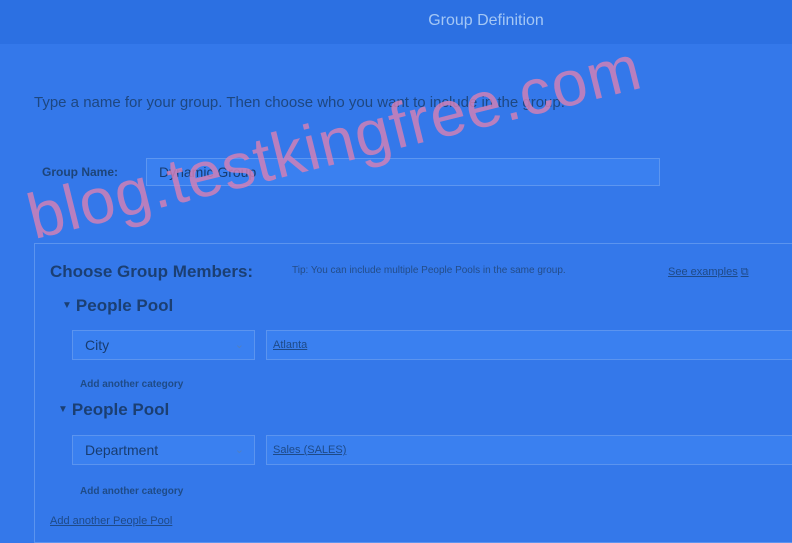 Image resolution: width=792 pixels, height=543 pixels. Describe the element at coordinates (309, 450) in the screenshot. I see `pool-2-value-link: Sales (SALES)` at that location.